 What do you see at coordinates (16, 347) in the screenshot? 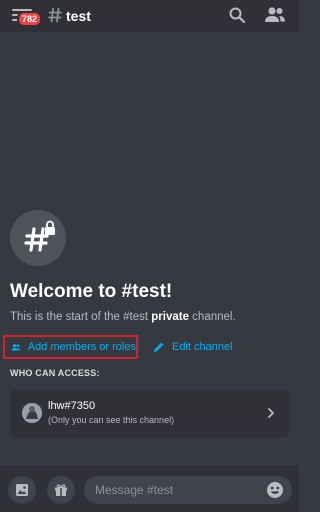
I see `add-person-icon` at bounding box center [16, 347].